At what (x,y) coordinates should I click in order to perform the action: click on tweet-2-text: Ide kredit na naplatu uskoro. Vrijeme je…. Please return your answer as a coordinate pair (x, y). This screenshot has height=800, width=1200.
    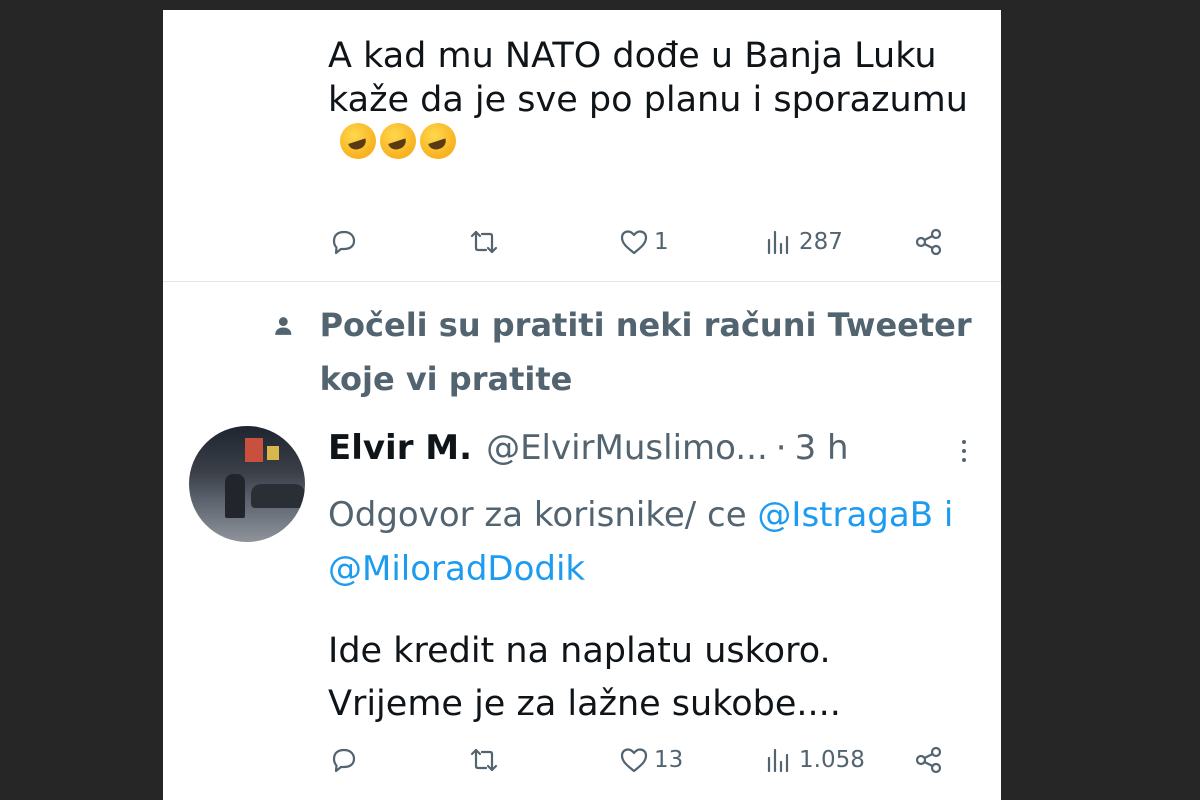
    Looking at the image, I should click on (584, 677).